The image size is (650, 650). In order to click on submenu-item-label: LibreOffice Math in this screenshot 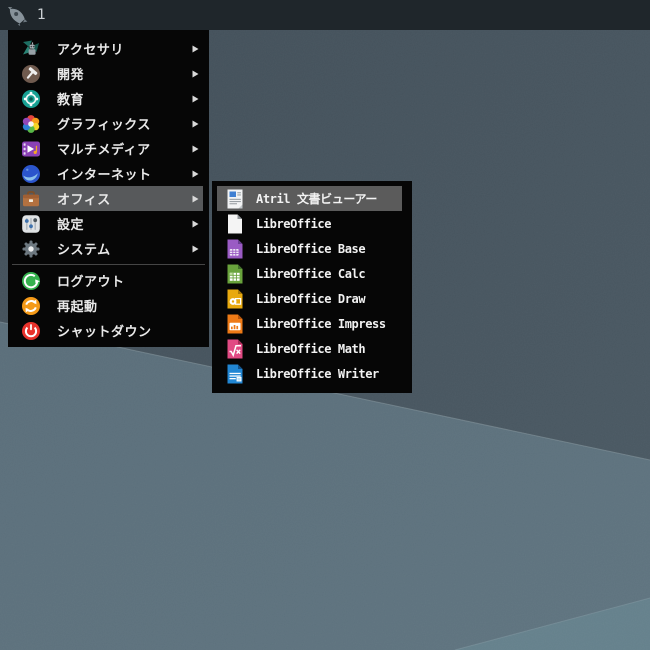, I will do `click(311, 348)`.